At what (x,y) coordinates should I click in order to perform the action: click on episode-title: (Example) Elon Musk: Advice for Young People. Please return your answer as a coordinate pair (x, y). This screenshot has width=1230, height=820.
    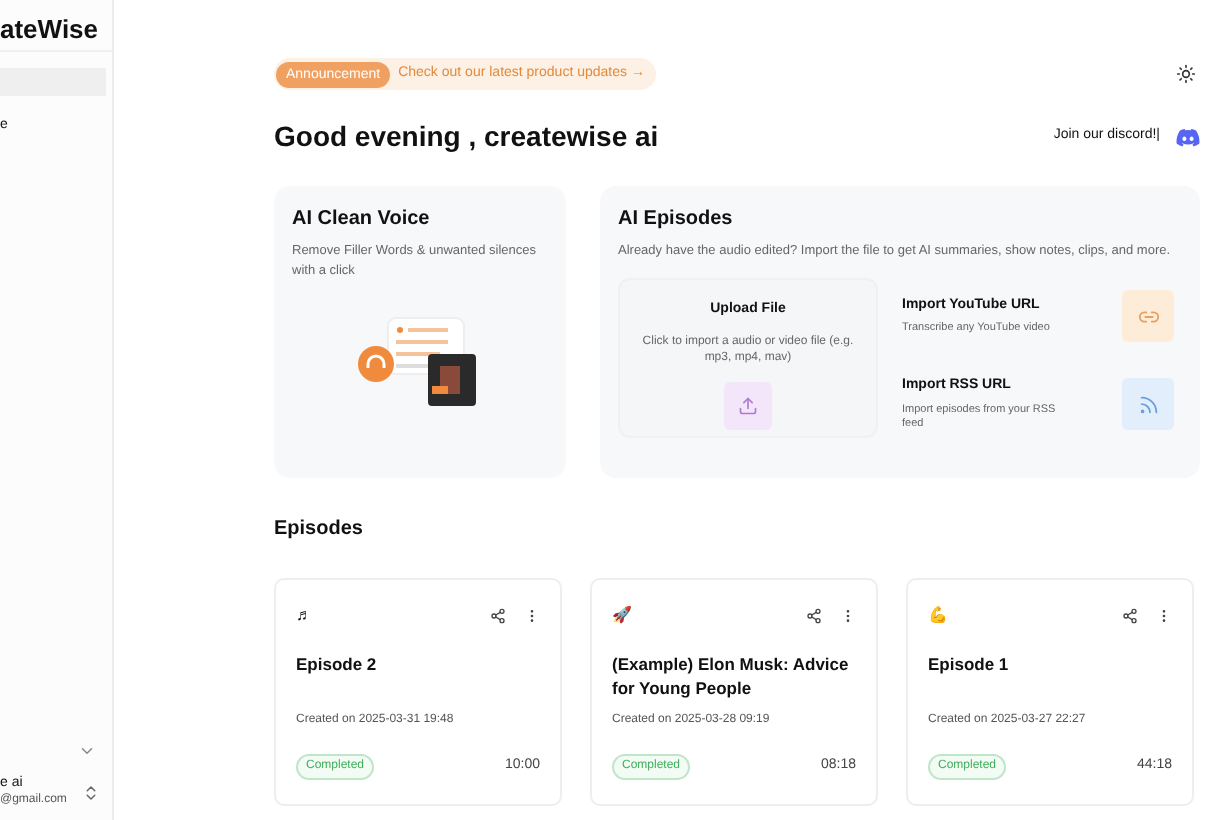
    Looking at the image, I should click on (731, 676).